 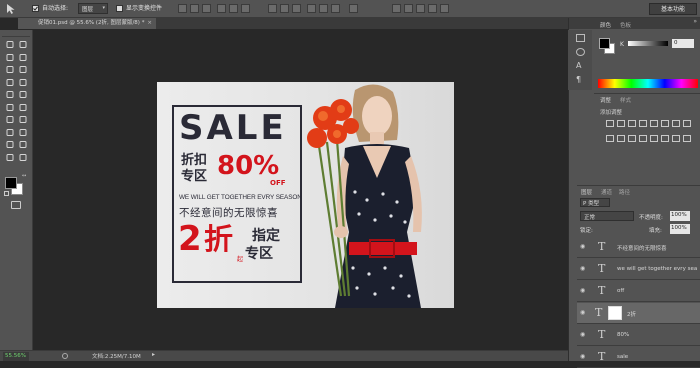 I want to click on rectangle-tool-icon, so click(x=23, y=144).